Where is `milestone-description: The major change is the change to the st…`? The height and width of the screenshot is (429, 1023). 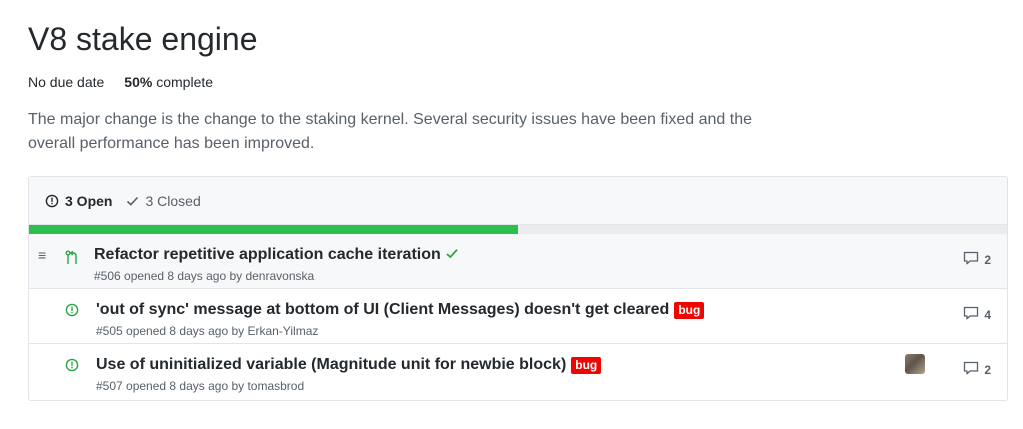
milestone-description: The major change is the change to the st… is located at coordinates (390, 131).